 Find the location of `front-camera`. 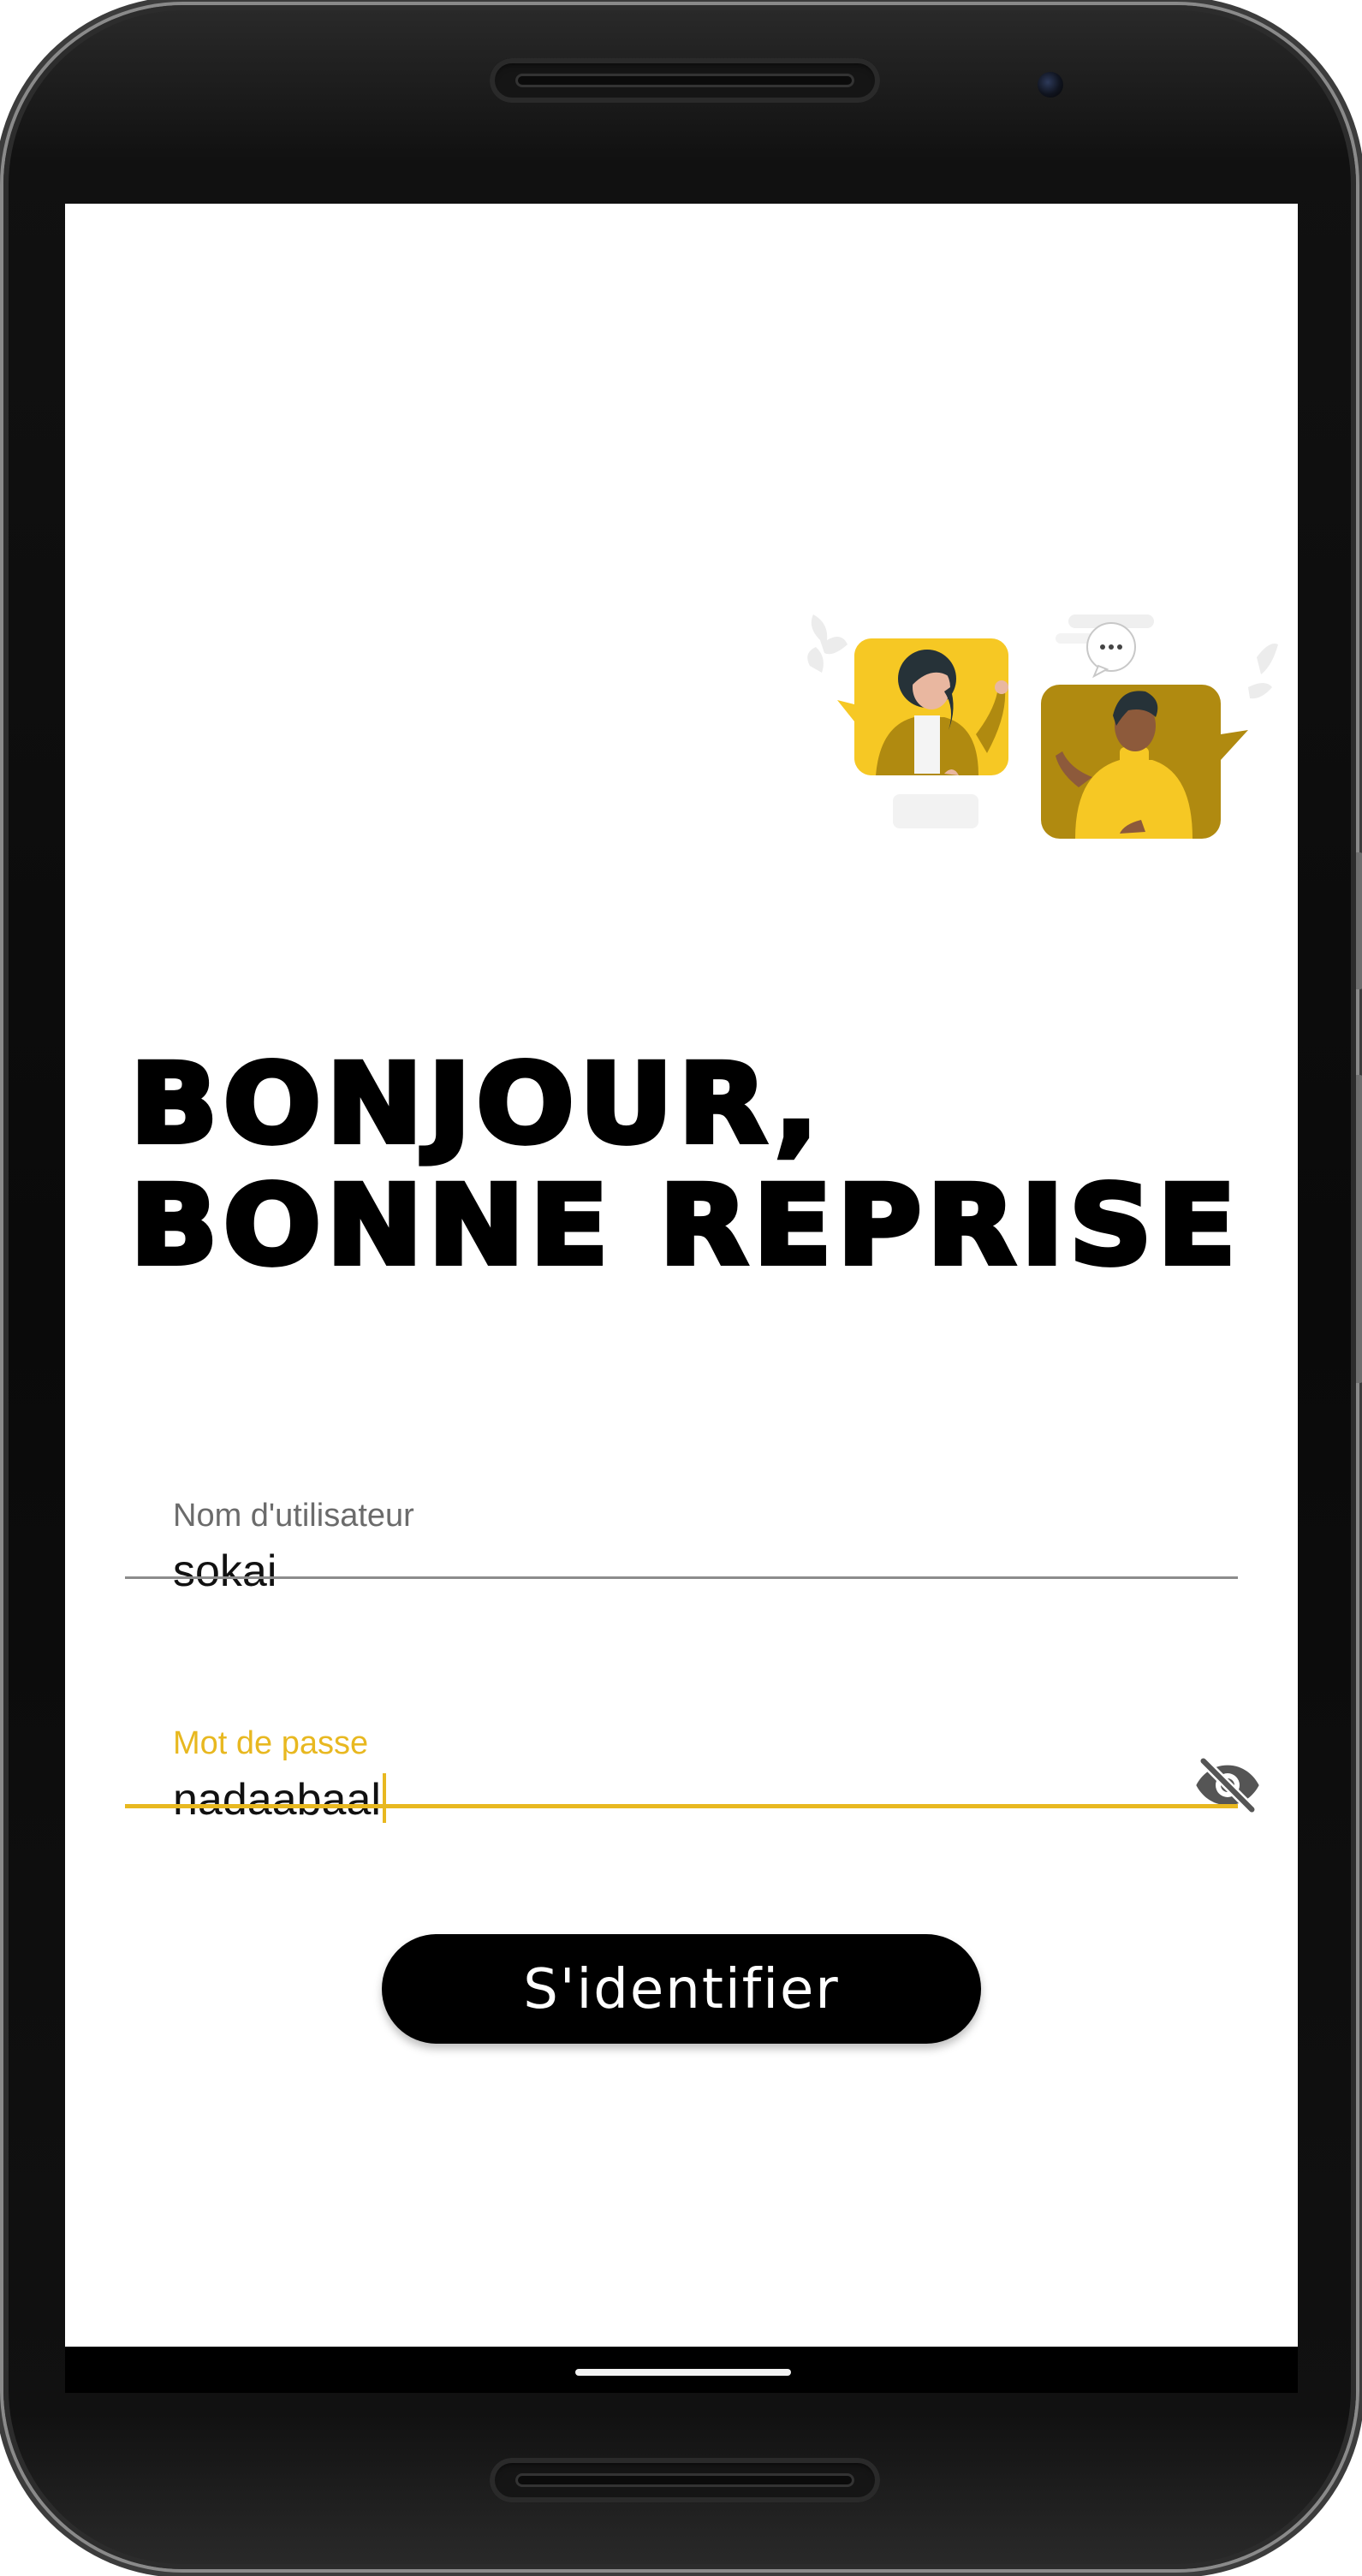

front-camera is located at coordinates (1050, 85).